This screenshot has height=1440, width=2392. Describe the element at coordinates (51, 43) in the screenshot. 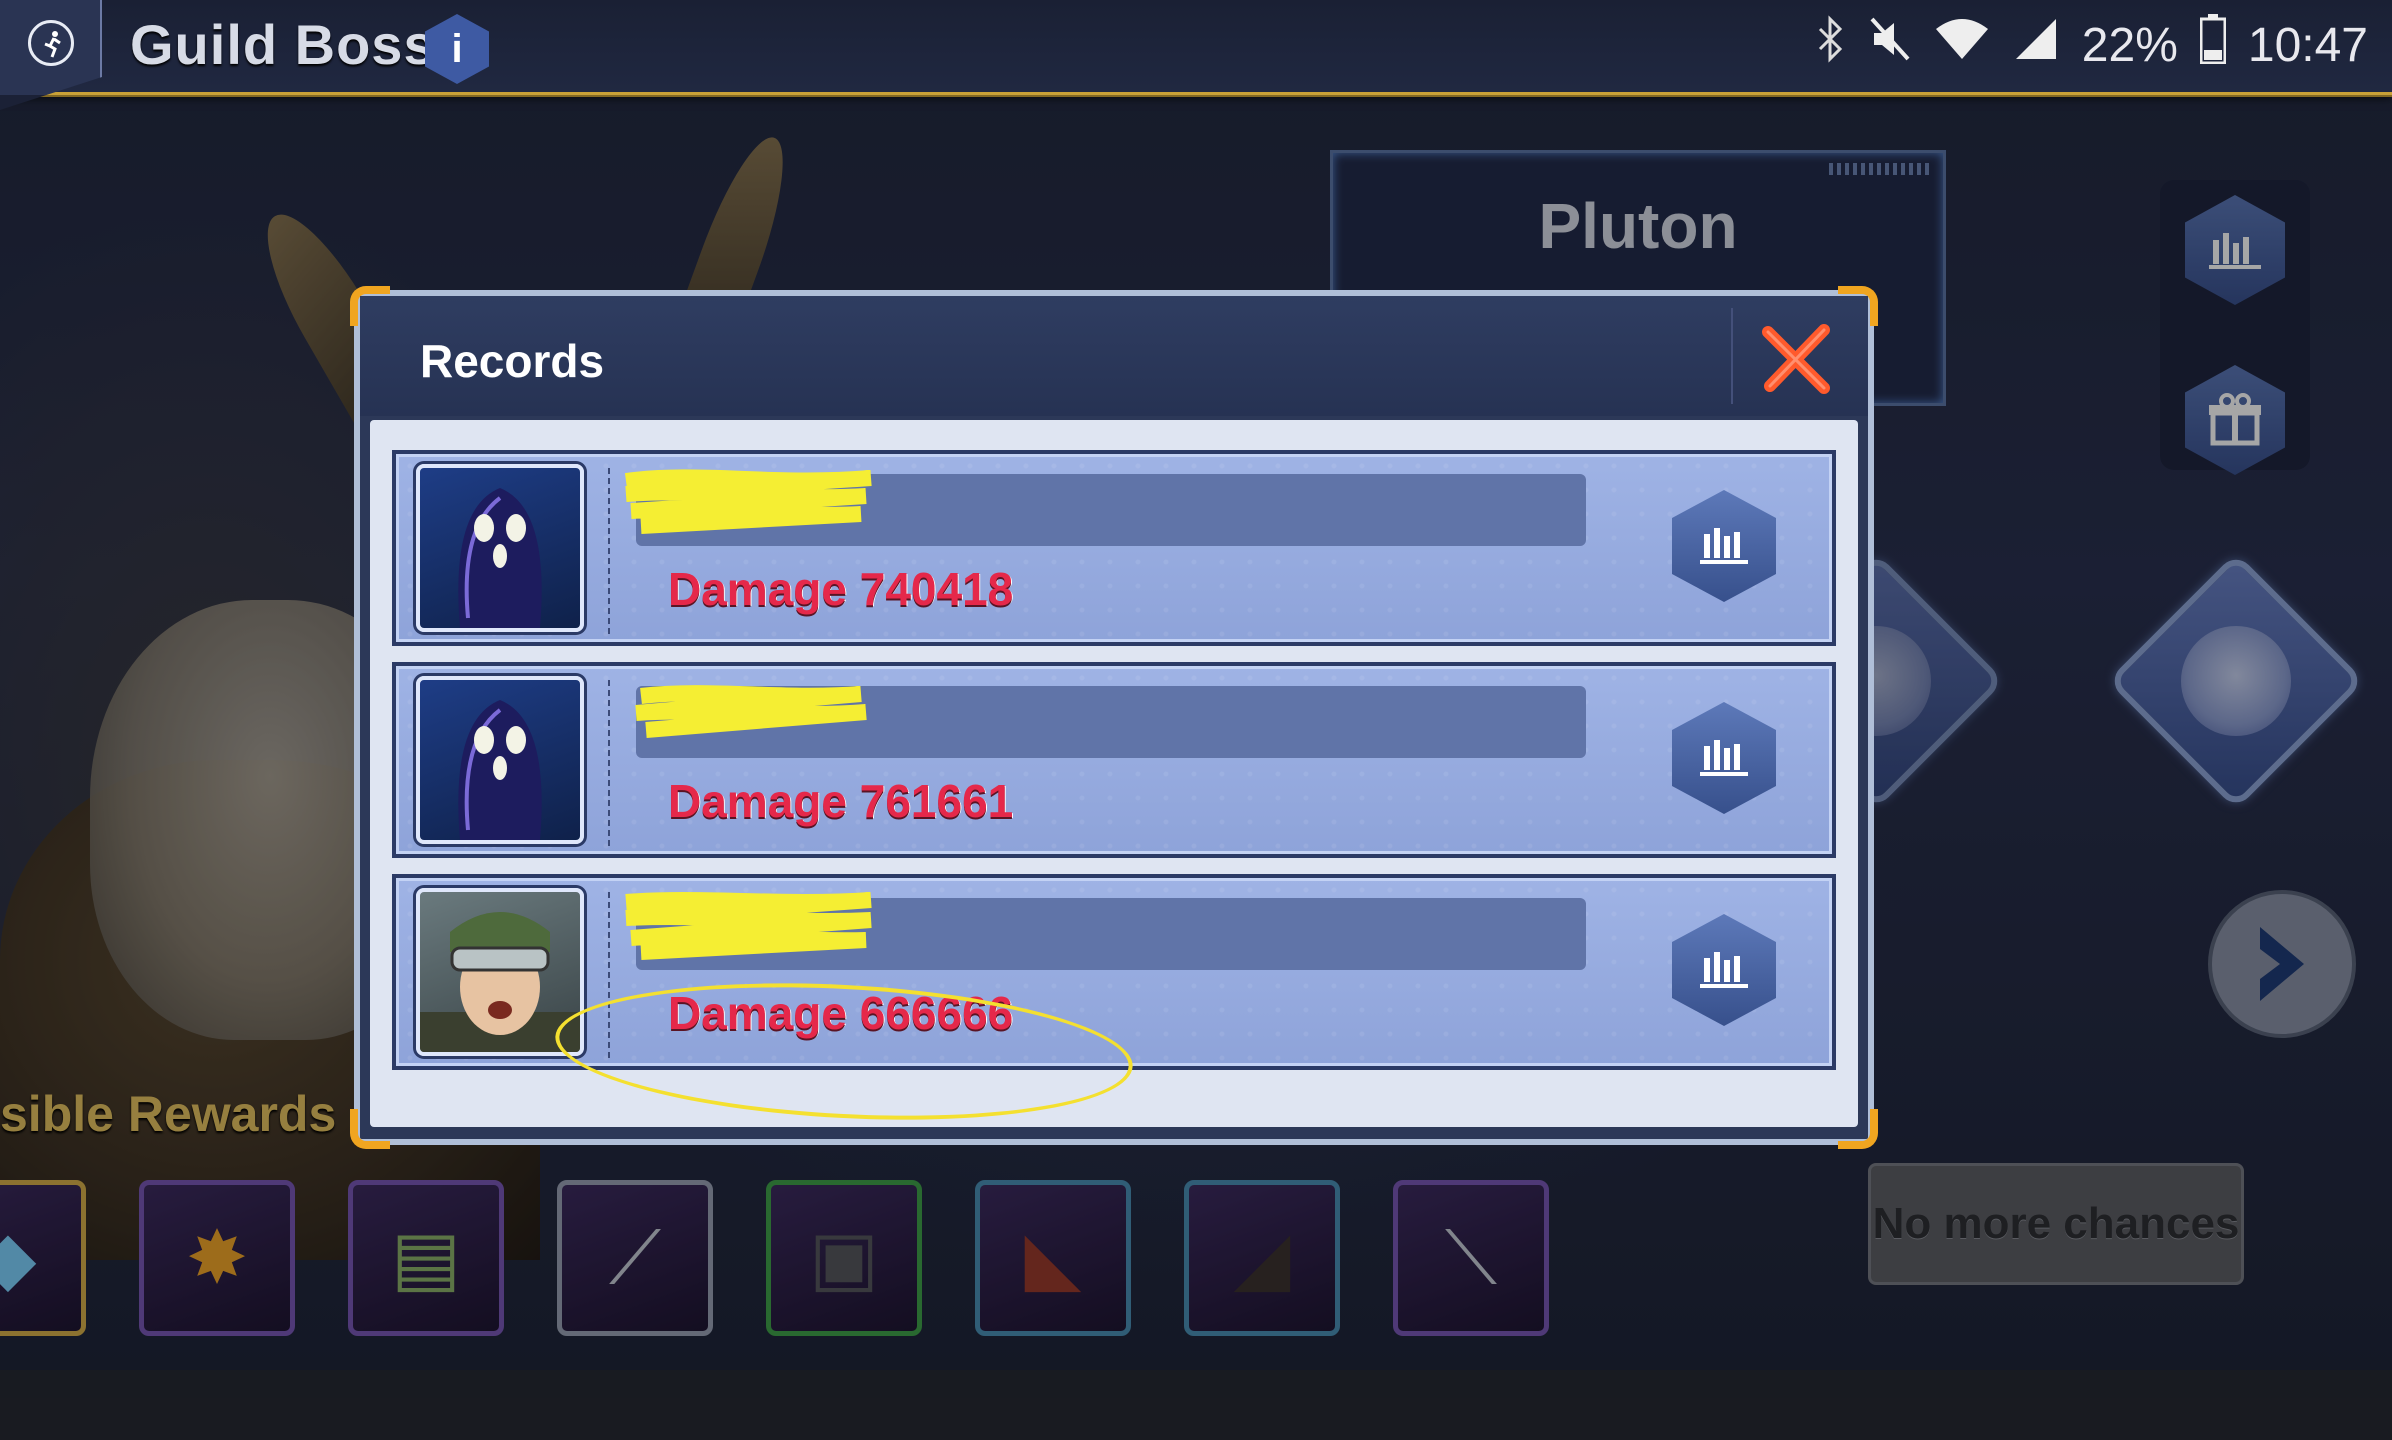

I see `exit-run-icon` at that location.